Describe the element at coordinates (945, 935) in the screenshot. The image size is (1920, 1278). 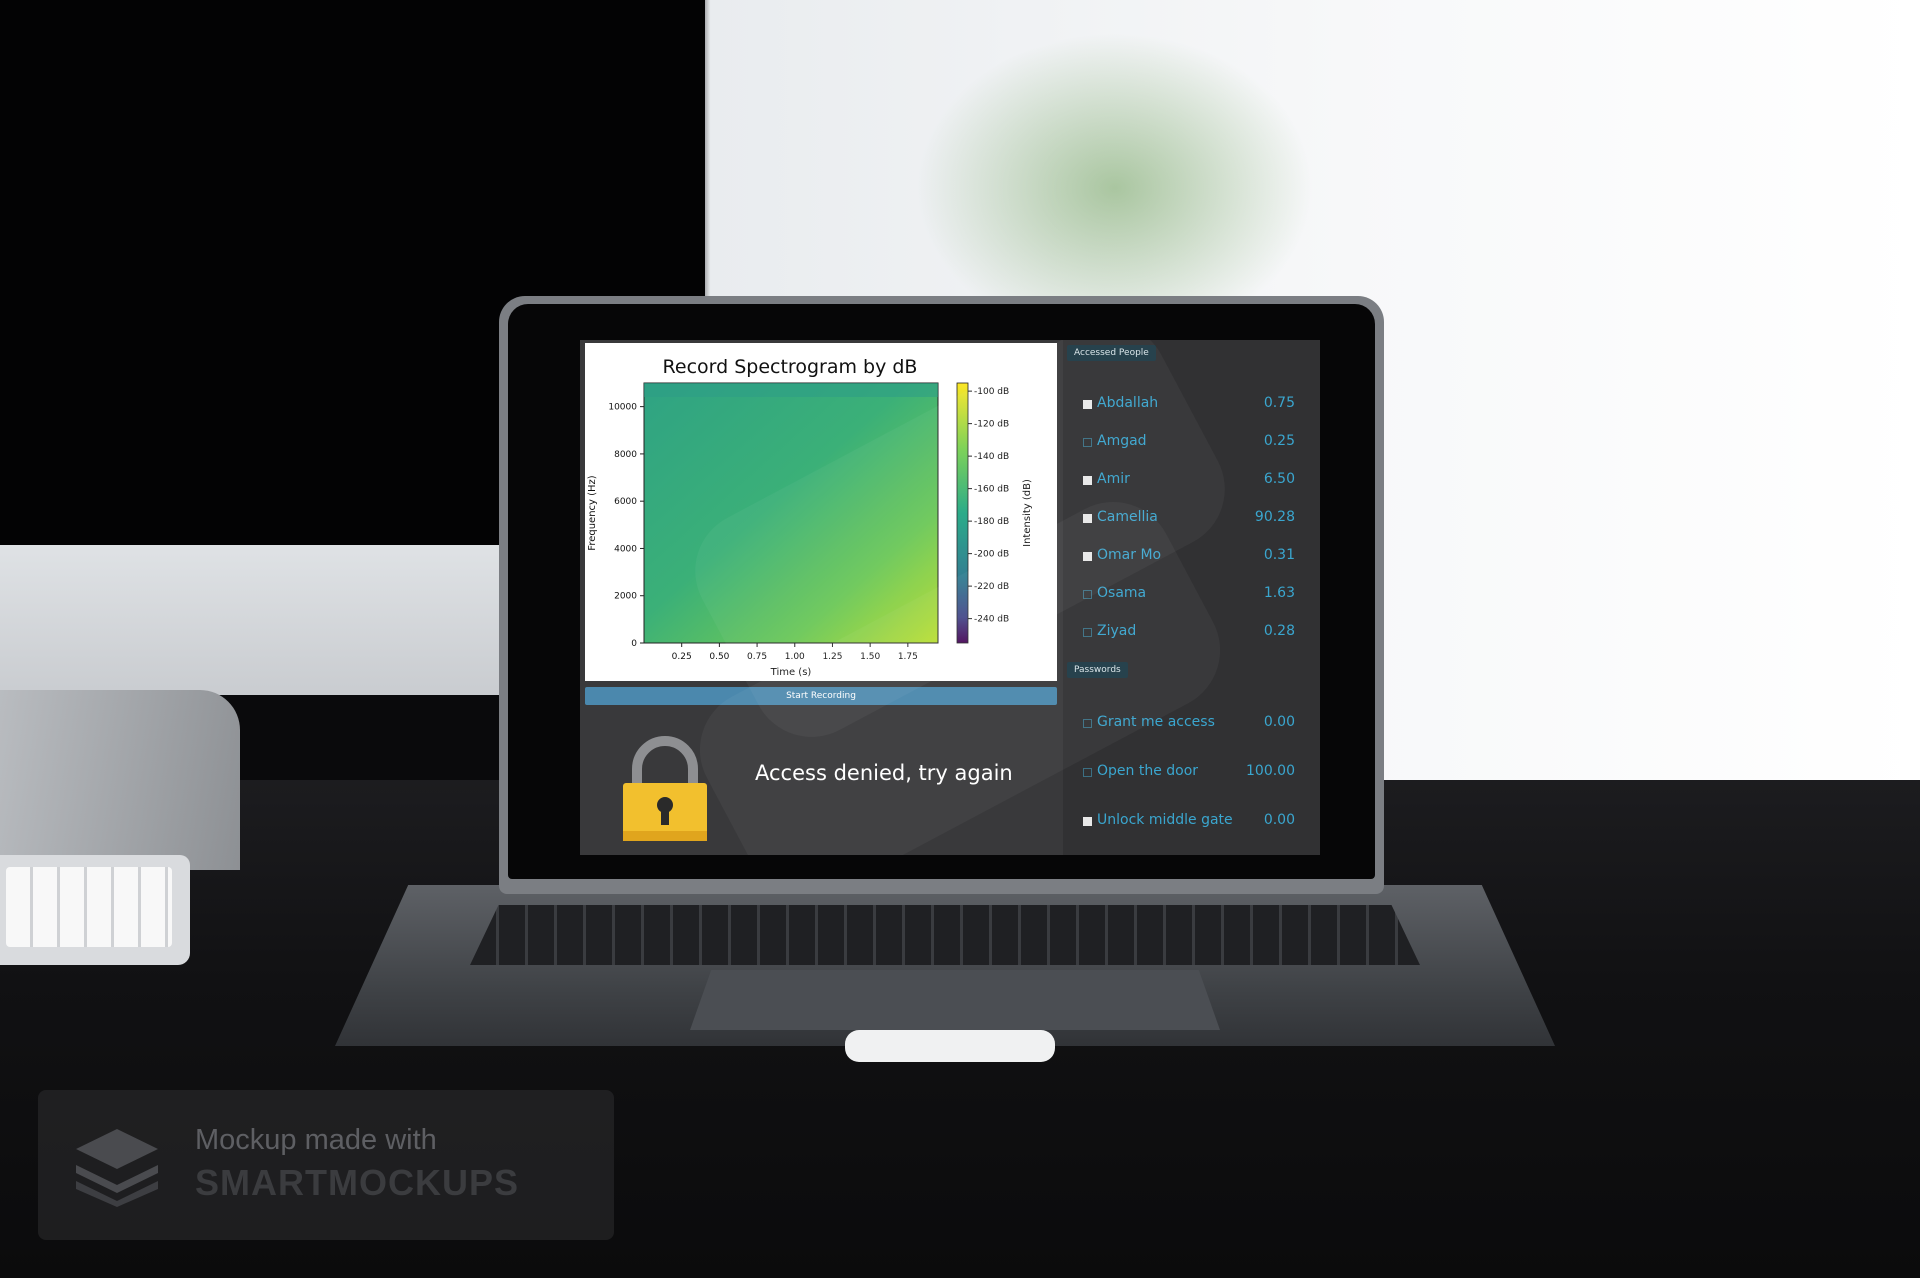
I see `laptop-keyboard` at that location.